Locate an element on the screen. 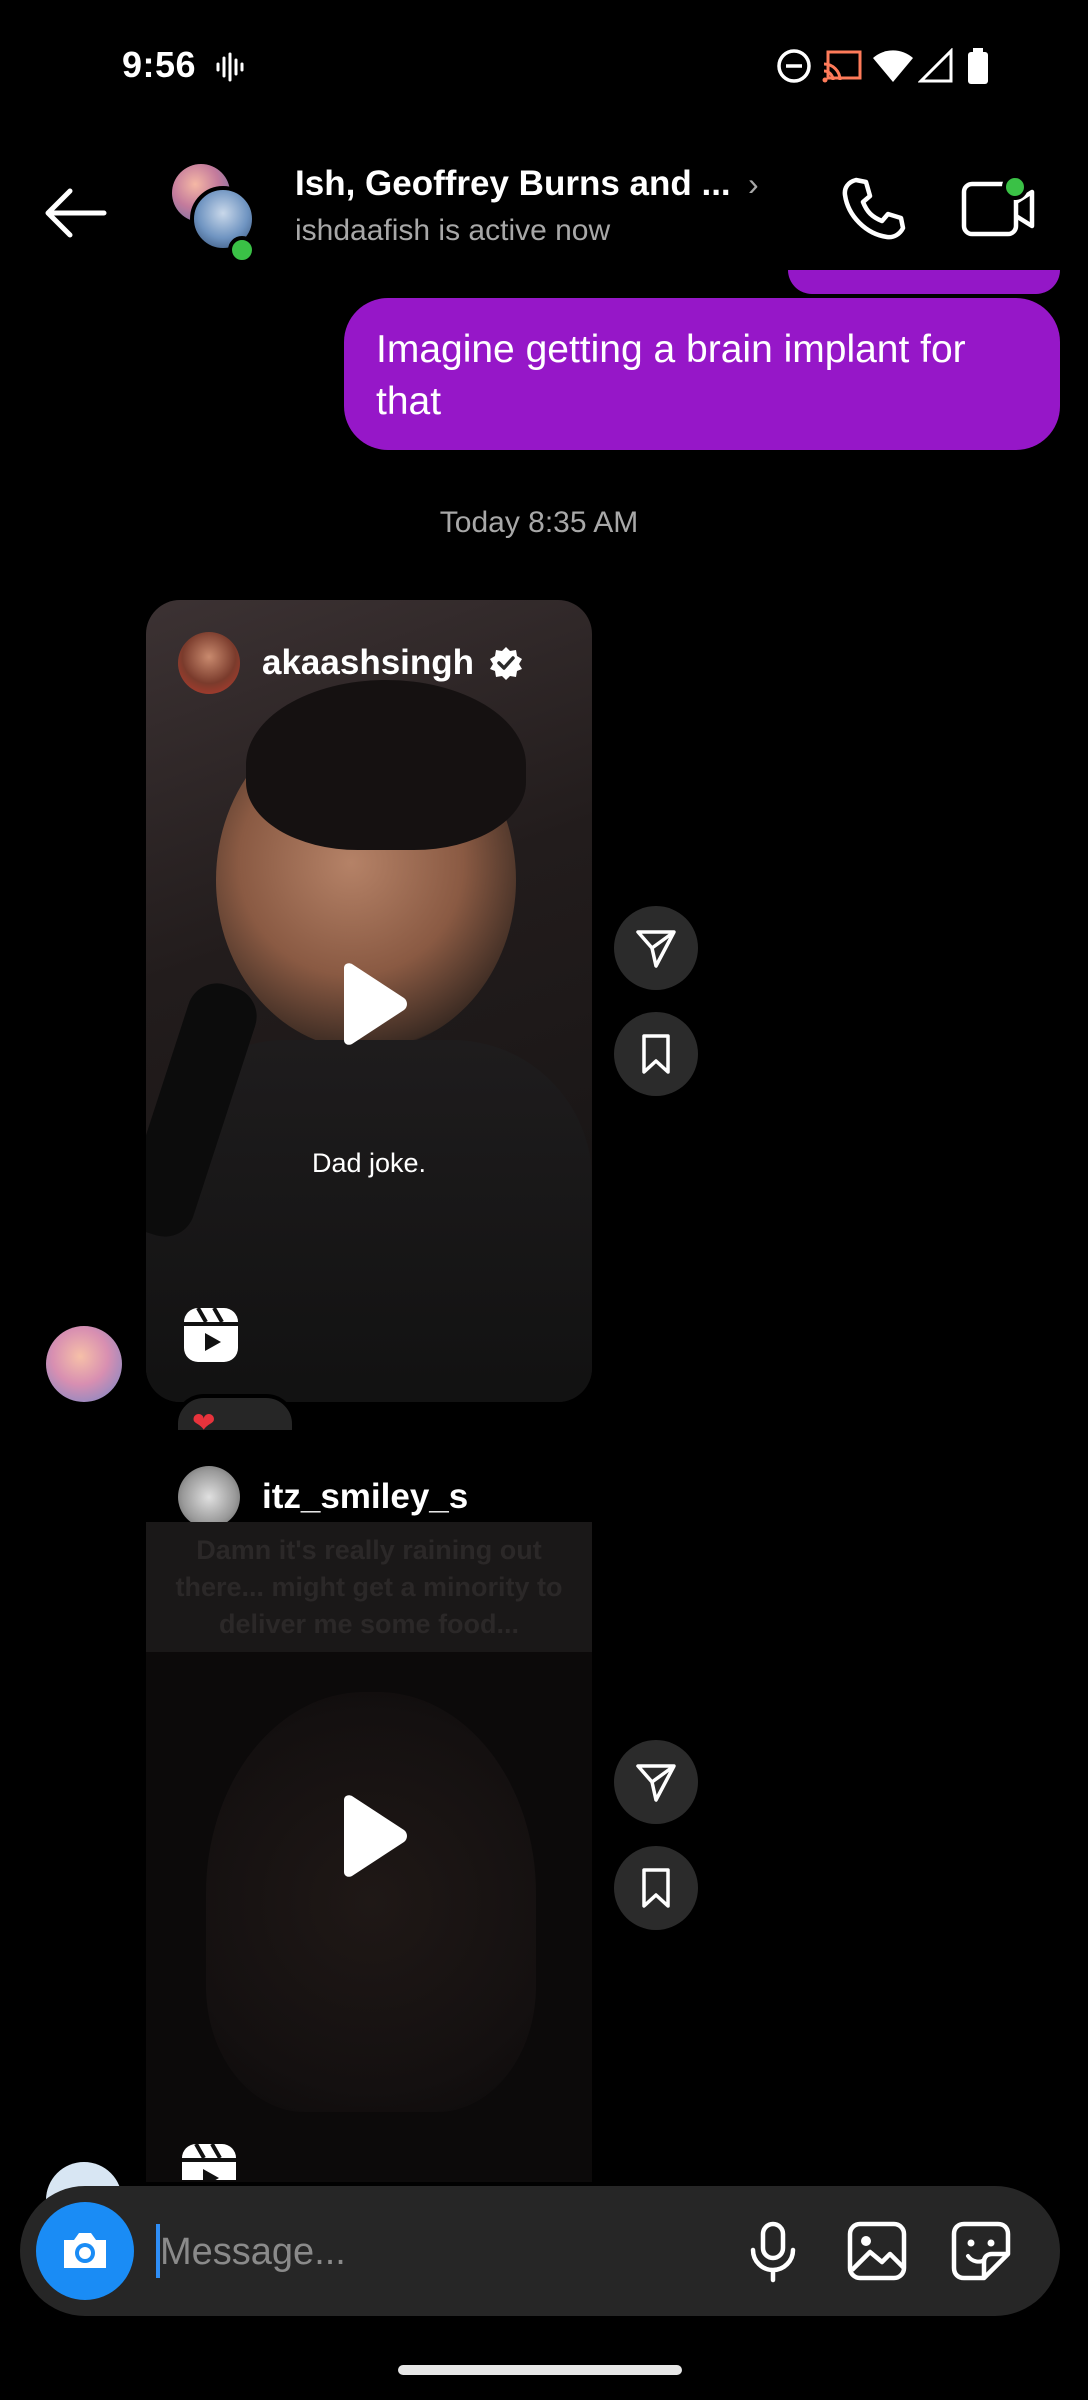 Image resolution: width=1088 pixels, height=2400 pixels. phone-call-icon is located at coordinates (873, 209).